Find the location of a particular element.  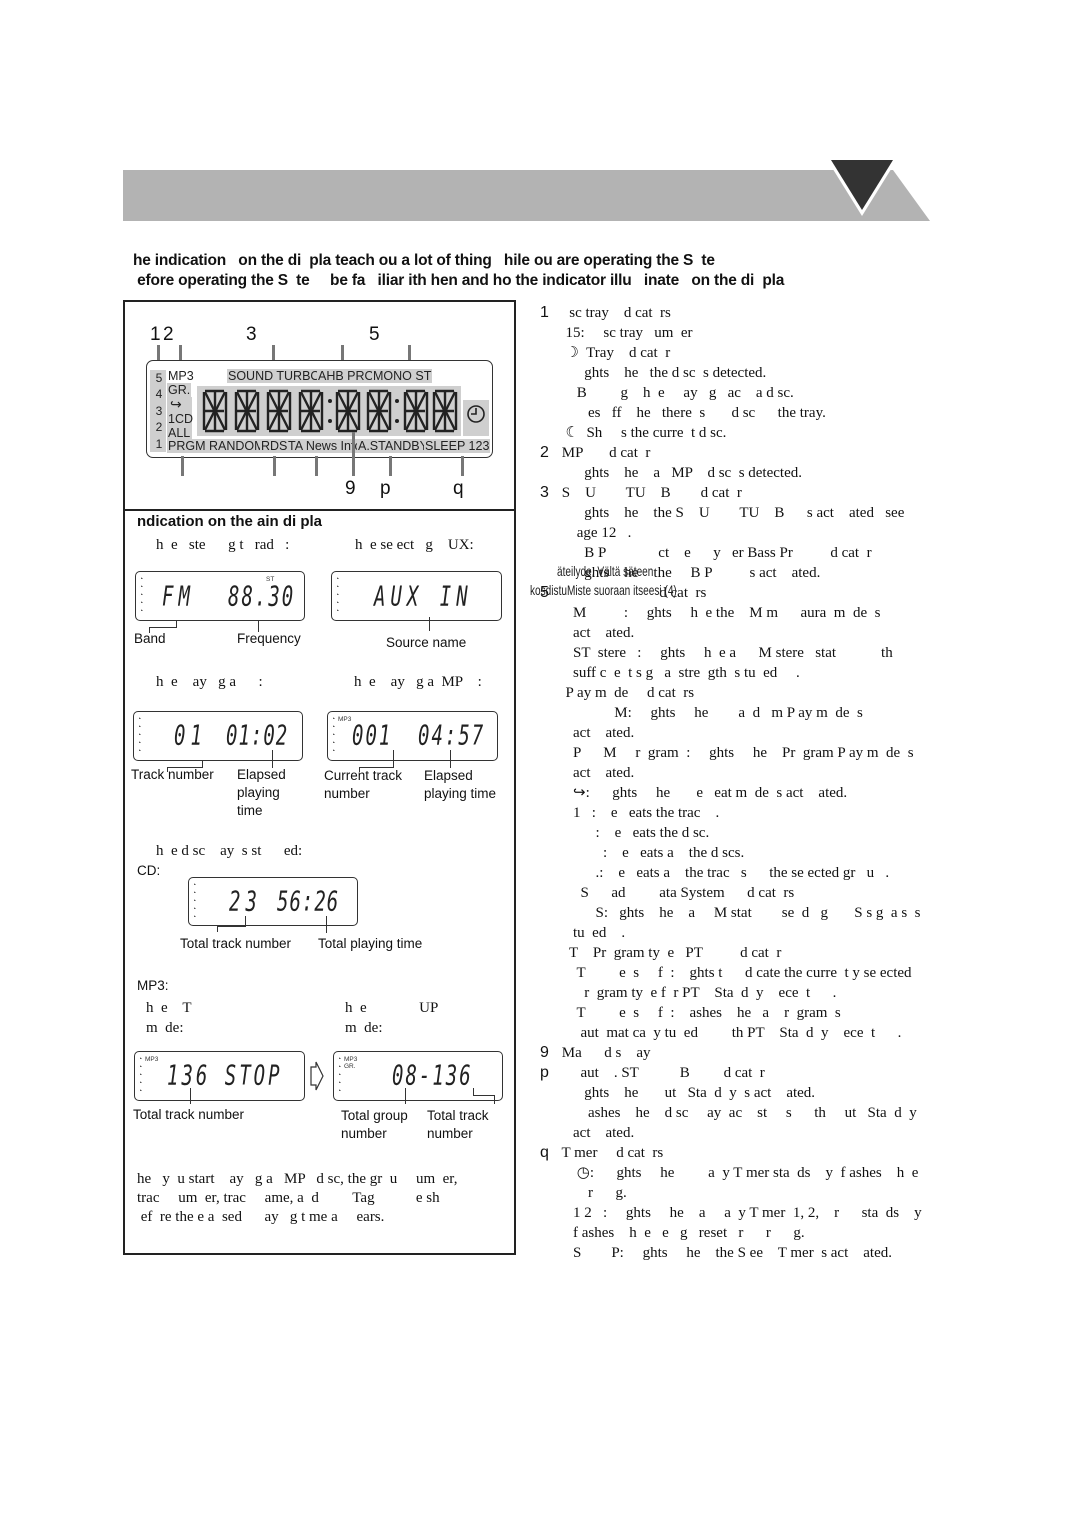

description-text: aut . ST B d cat r is located at coordinates (661, 1073).